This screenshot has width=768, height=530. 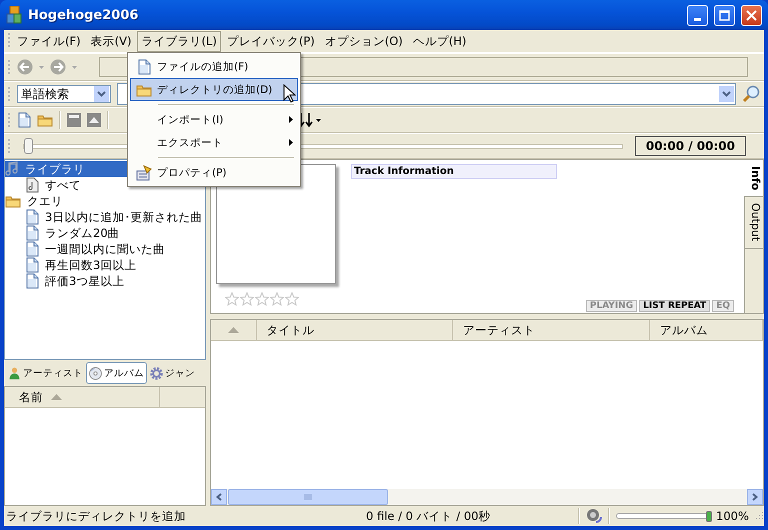 I want to click on tree-item: 一週間以内に聞いた曲, so click(x=105, y=249).